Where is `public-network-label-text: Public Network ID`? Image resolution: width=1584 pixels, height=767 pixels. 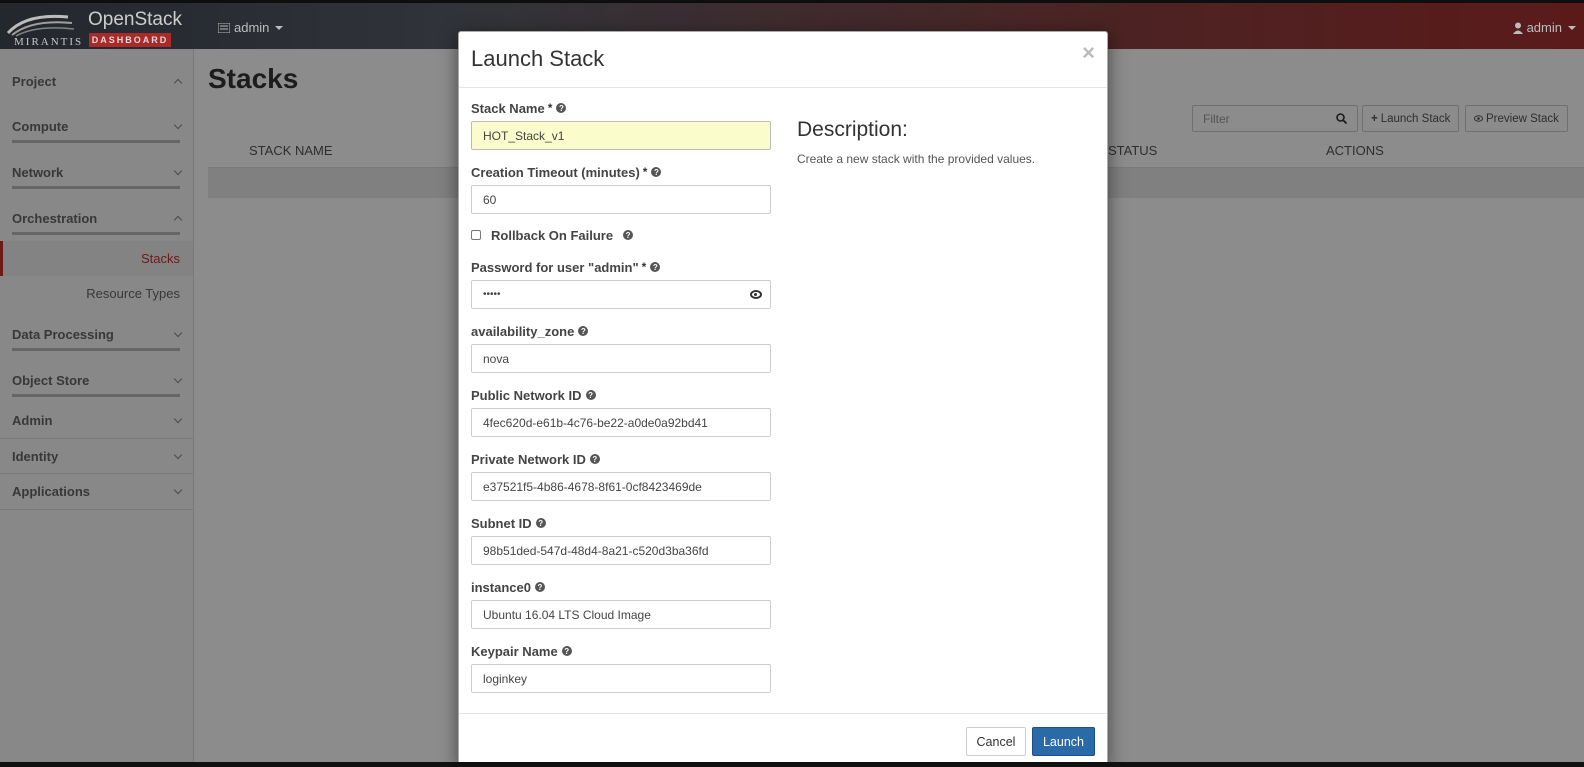
public-network-label-text: Public Network ID is located at coordinates (526, 395).